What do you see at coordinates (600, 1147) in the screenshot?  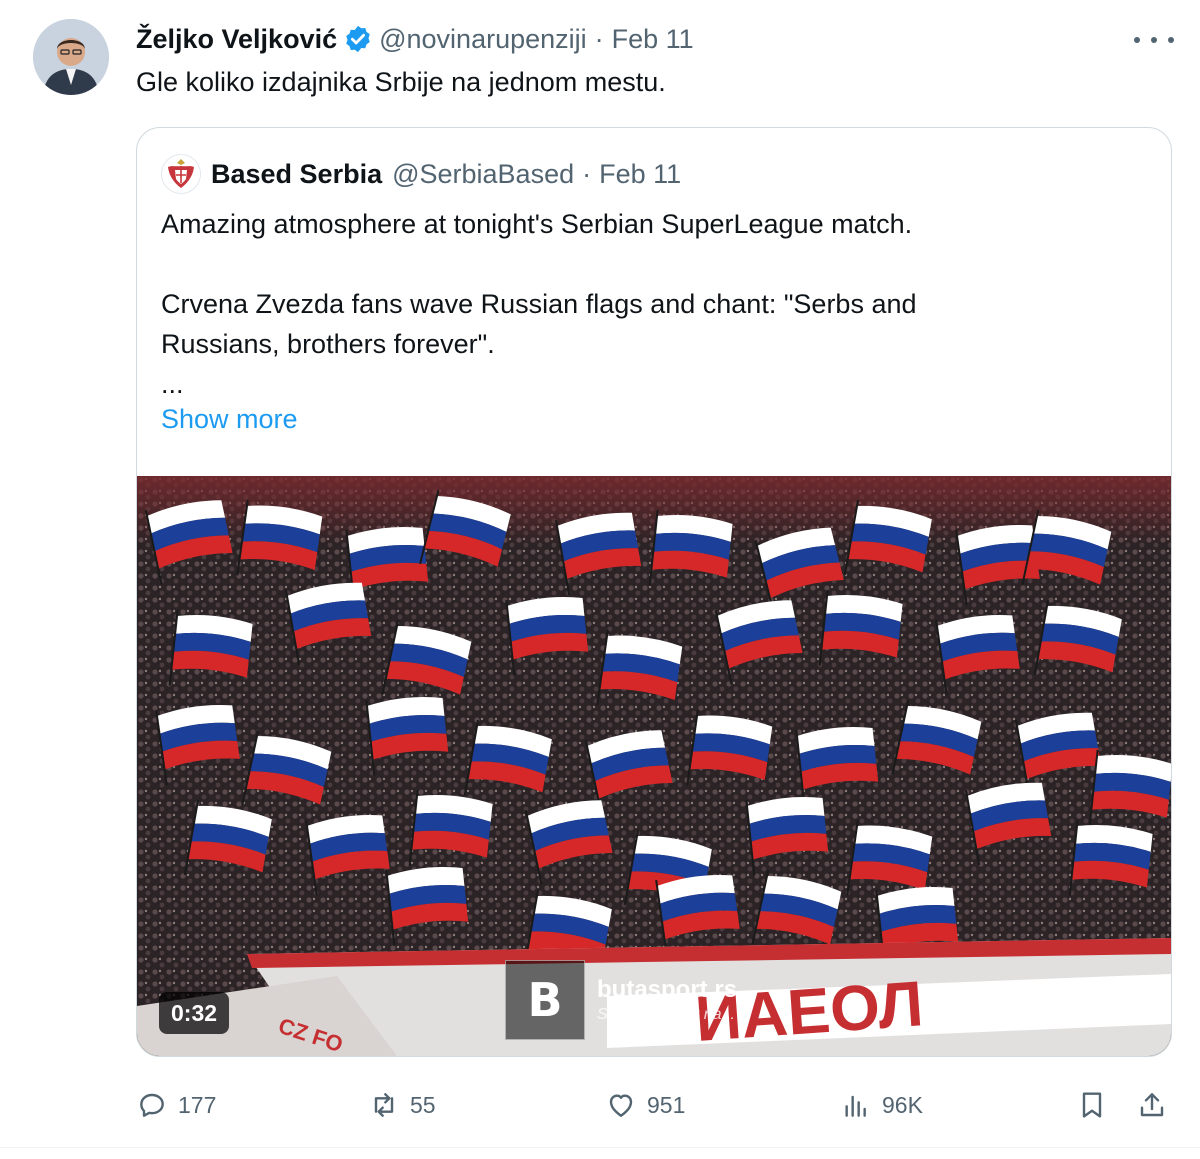 I see `divider` at bounding box center [600, 1147].